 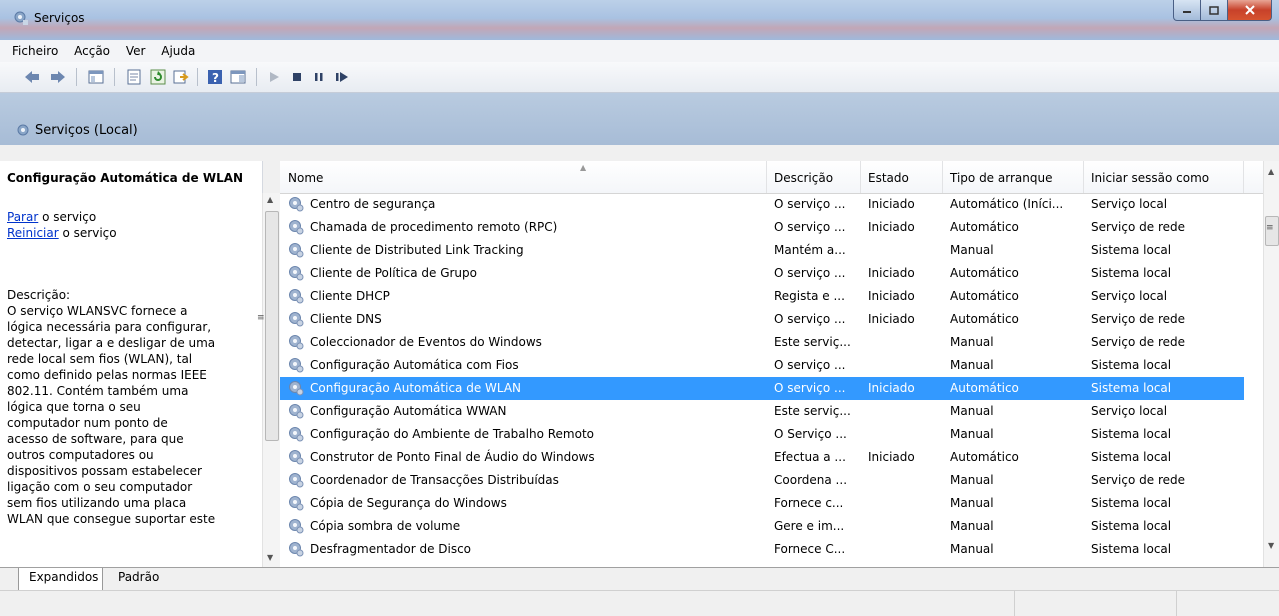 I want to click on scroll-grip-icon: ≡, so click(x=261, y=318).